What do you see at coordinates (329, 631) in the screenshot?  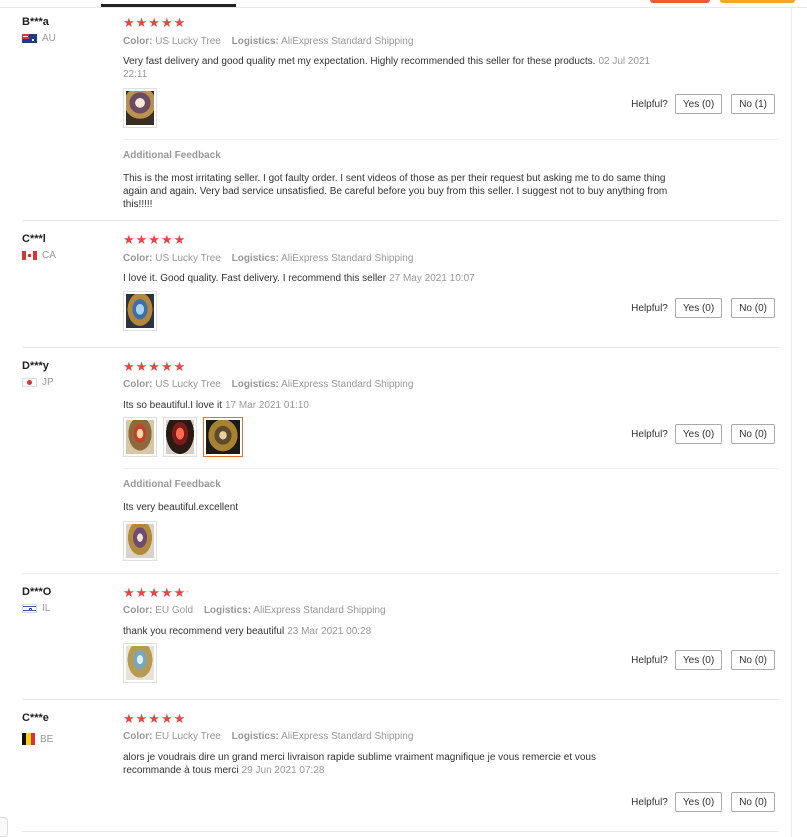 I see `review-date: 23 Mar 2021 00:28` at bounding box center [329, 631].